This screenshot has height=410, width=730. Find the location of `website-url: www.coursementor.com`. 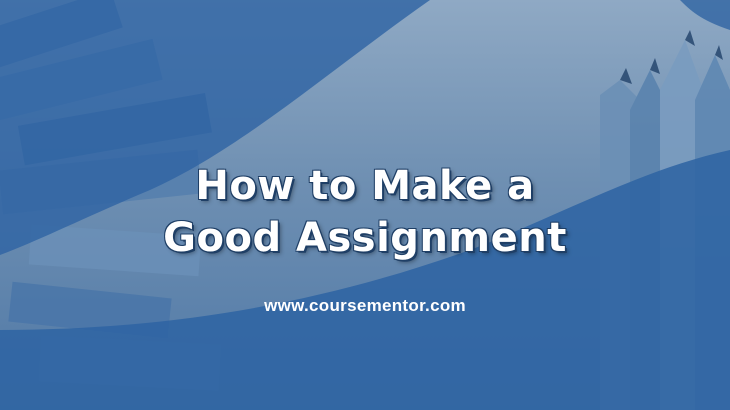

website-url: www.coursementor.com is located at coordinates (365, 306).